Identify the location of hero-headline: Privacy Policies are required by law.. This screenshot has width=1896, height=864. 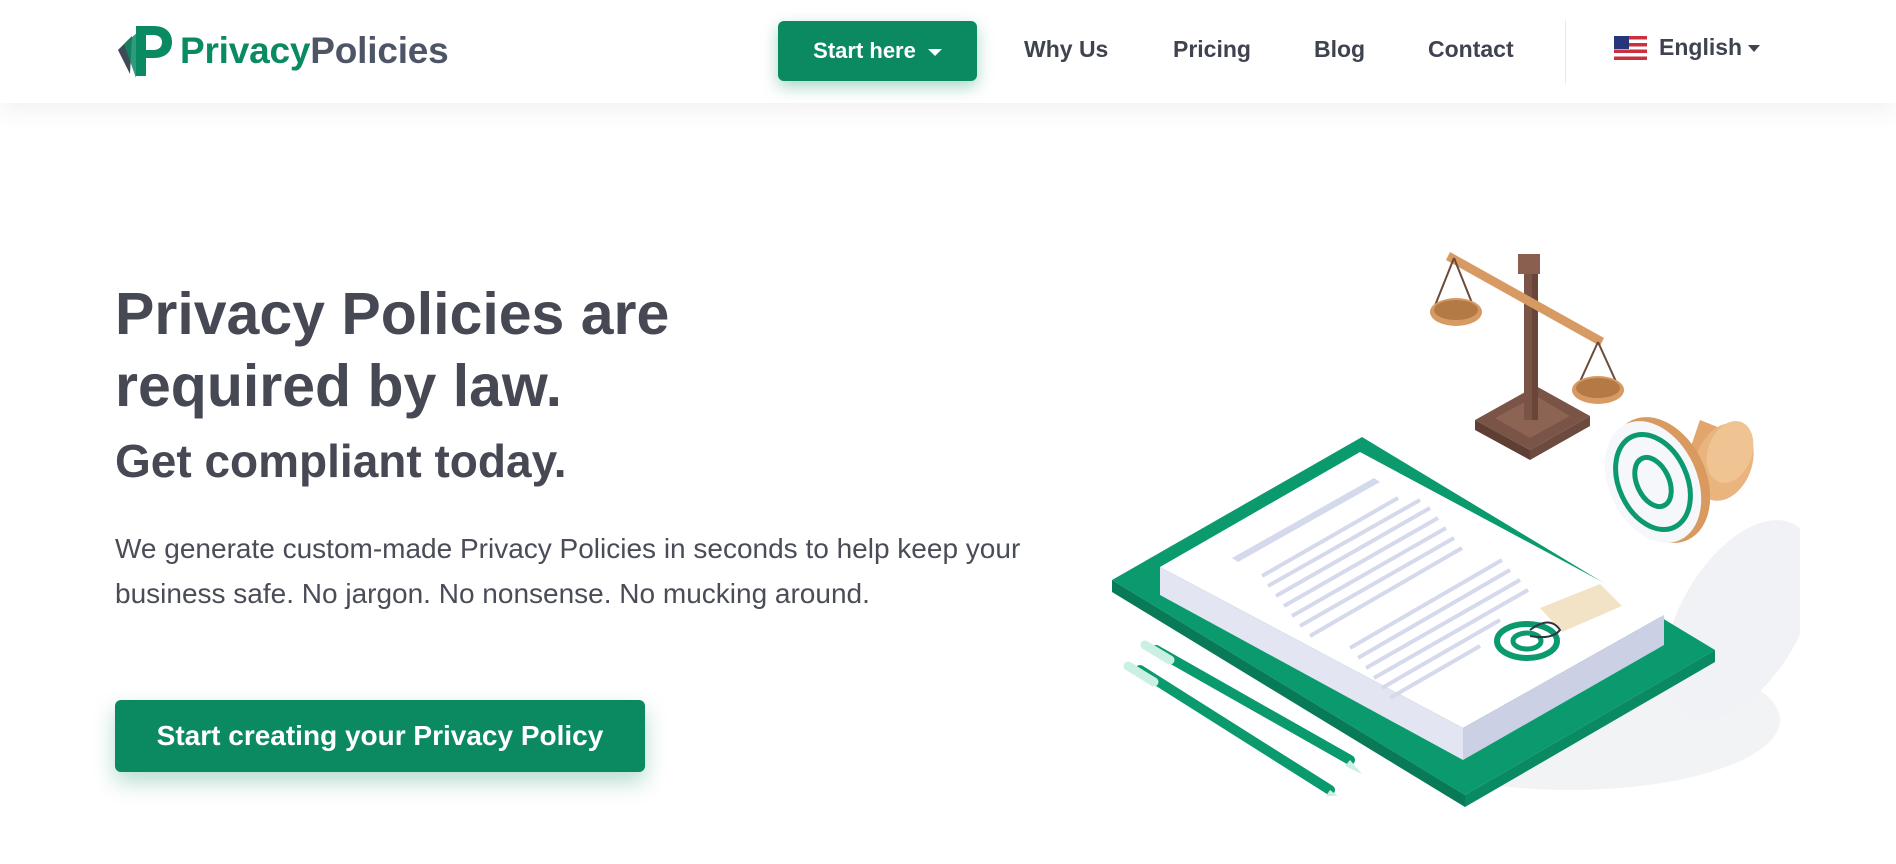
(495, 350).